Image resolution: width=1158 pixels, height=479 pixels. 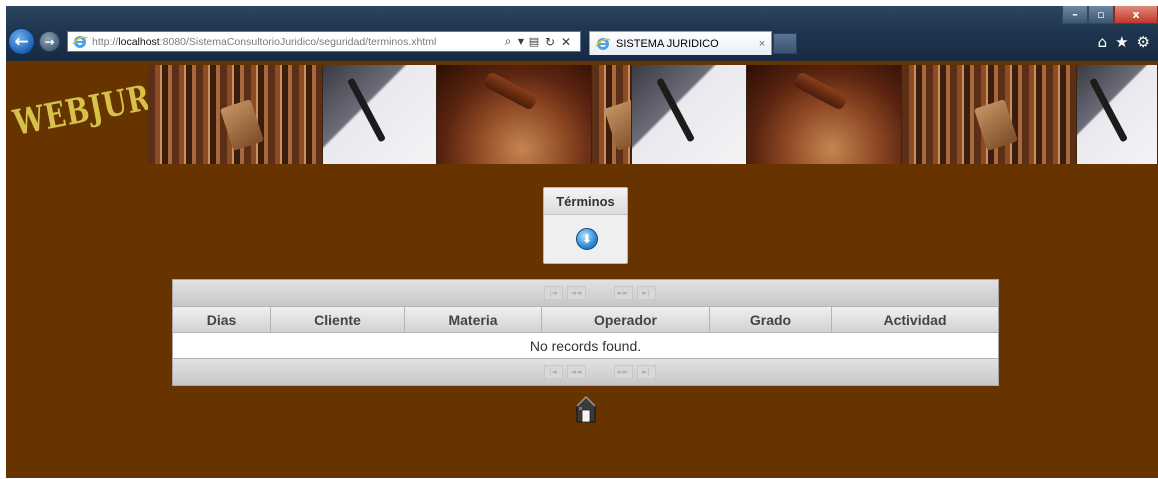 I want to click on back-button: ←, so click(x=21, y=41).